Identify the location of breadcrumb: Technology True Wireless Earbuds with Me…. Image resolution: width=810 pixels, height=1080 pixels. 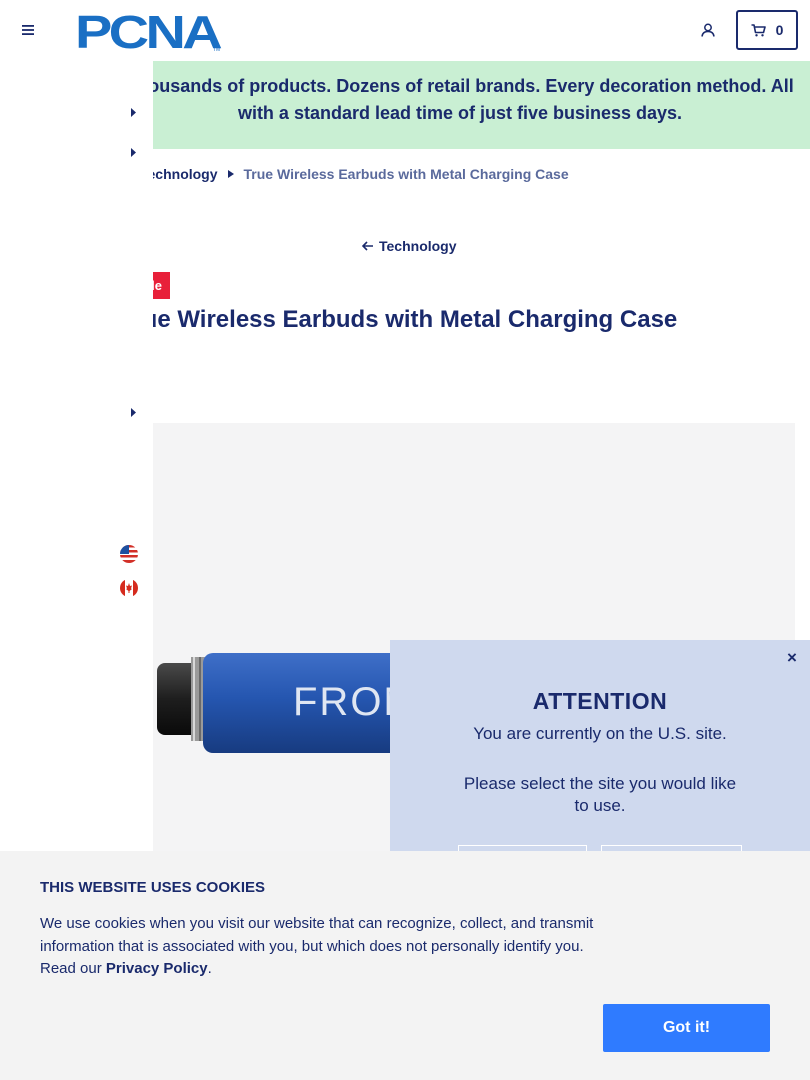
(354, 174).